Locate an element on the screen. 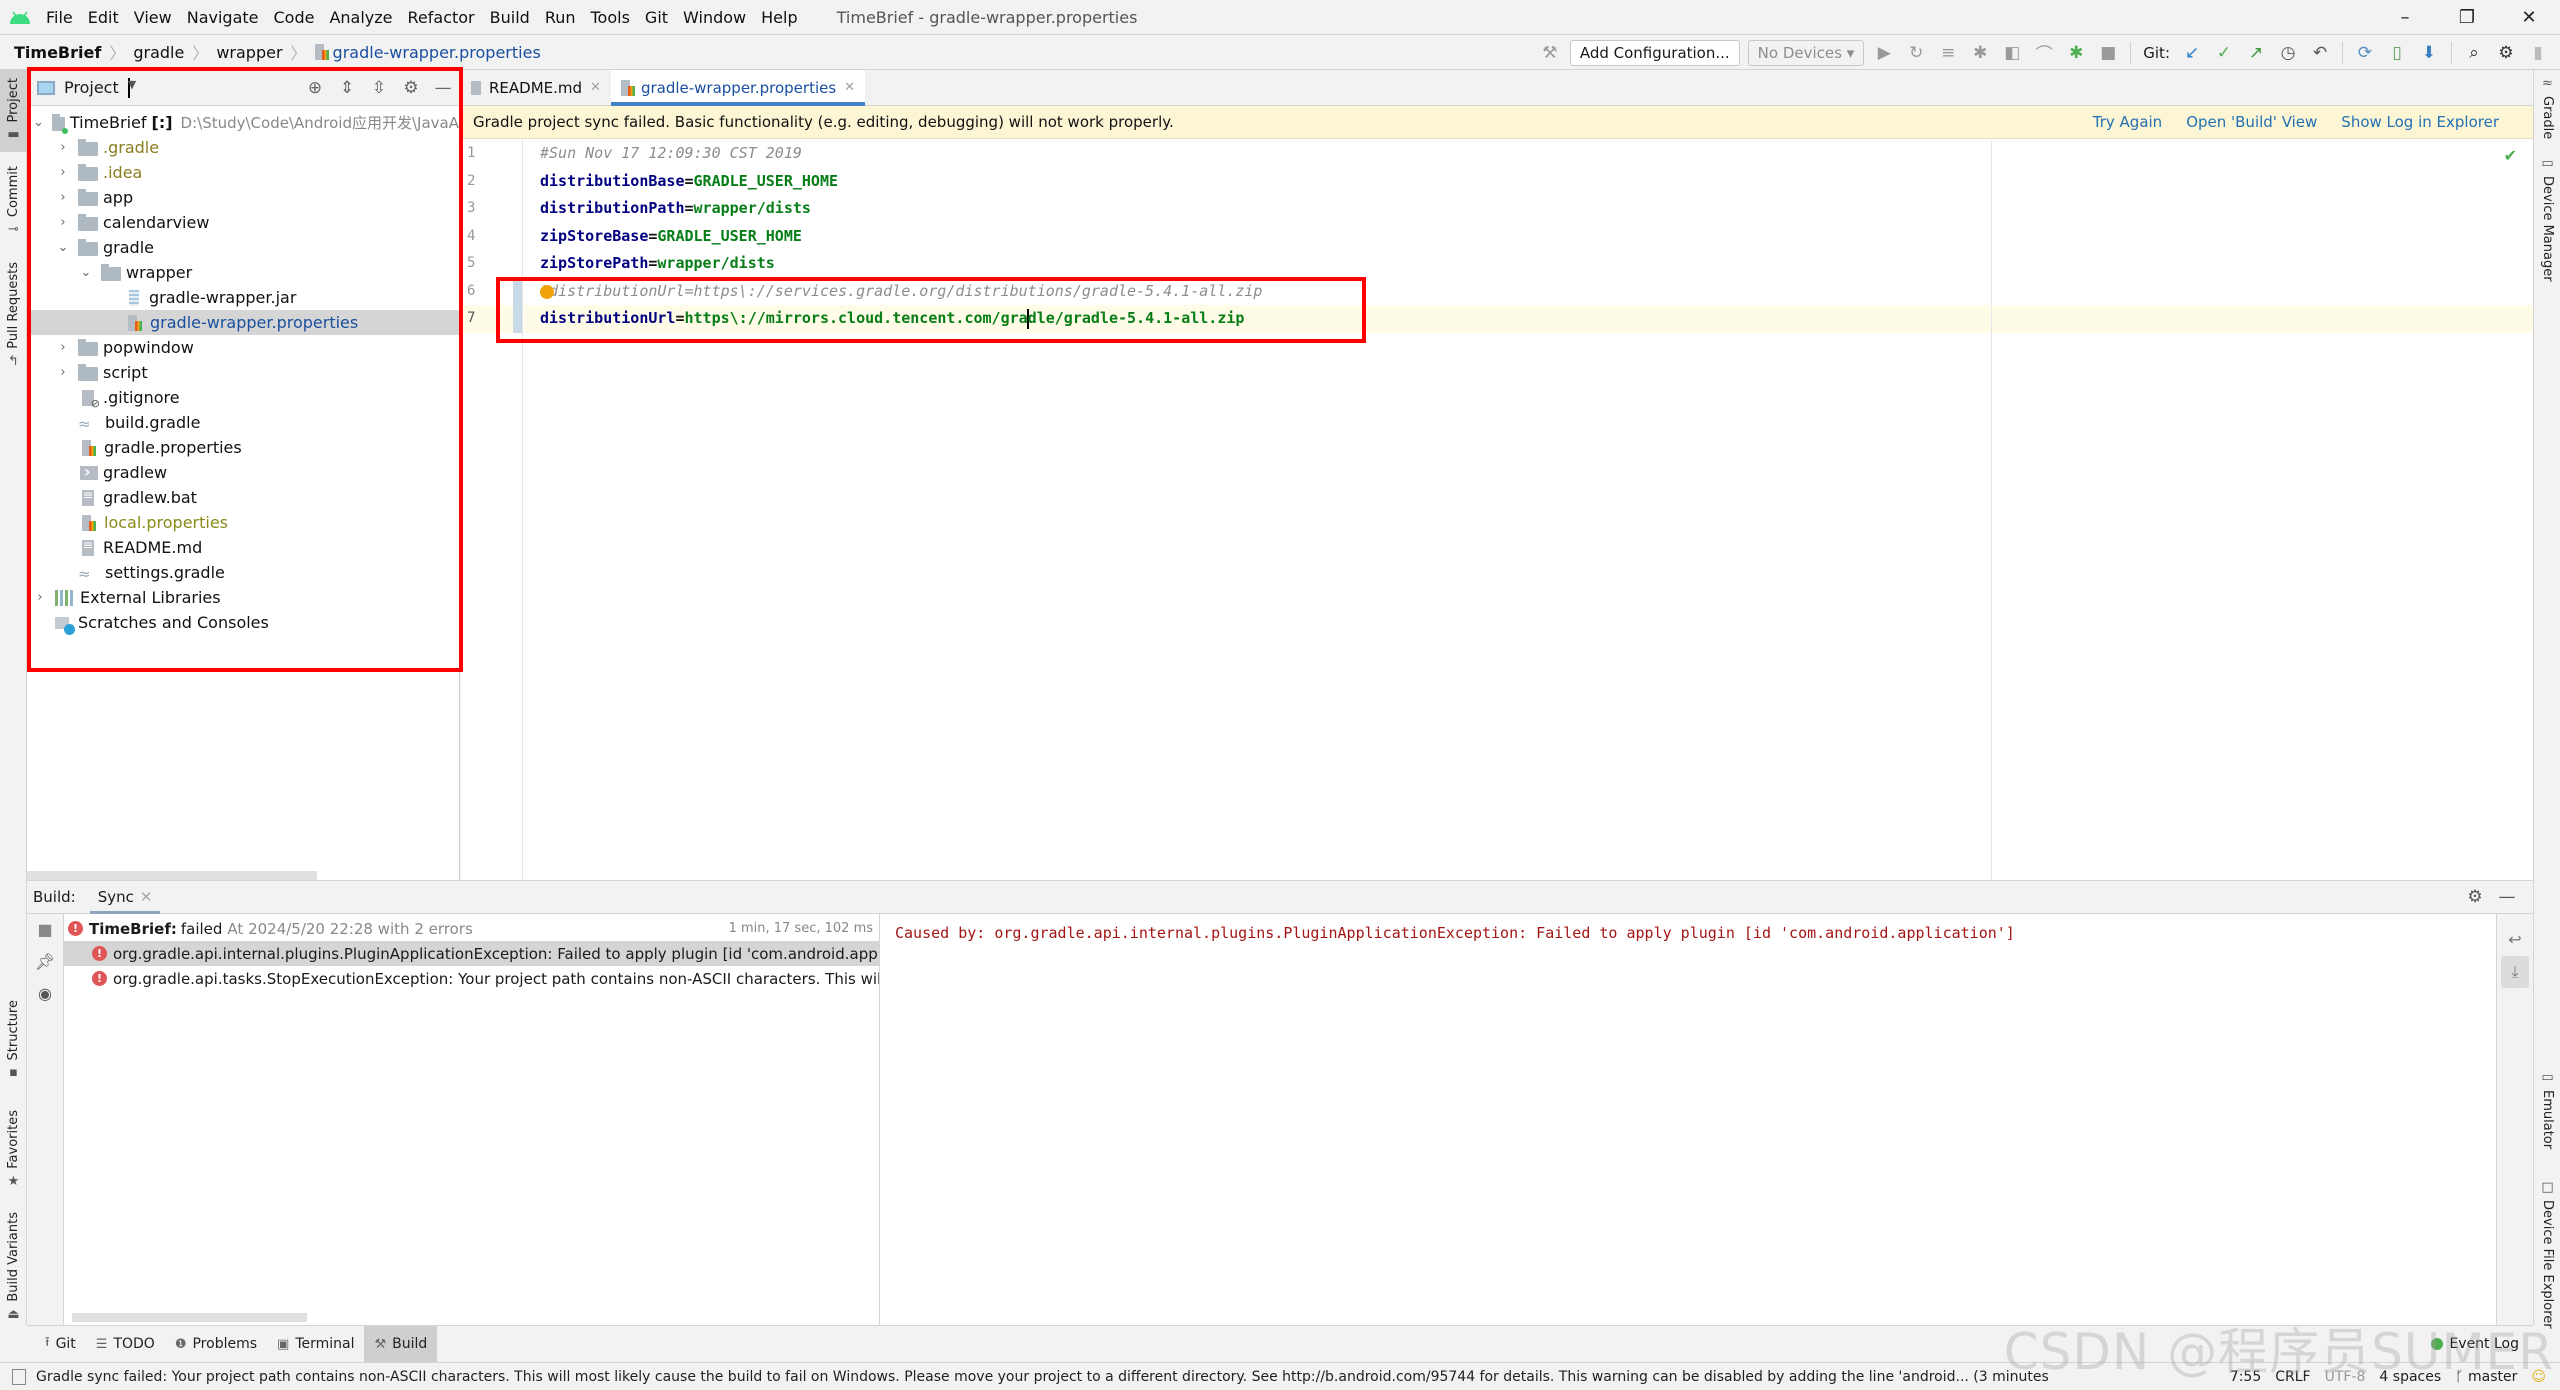  tree-node: › app is located at coordinates (243, 197).